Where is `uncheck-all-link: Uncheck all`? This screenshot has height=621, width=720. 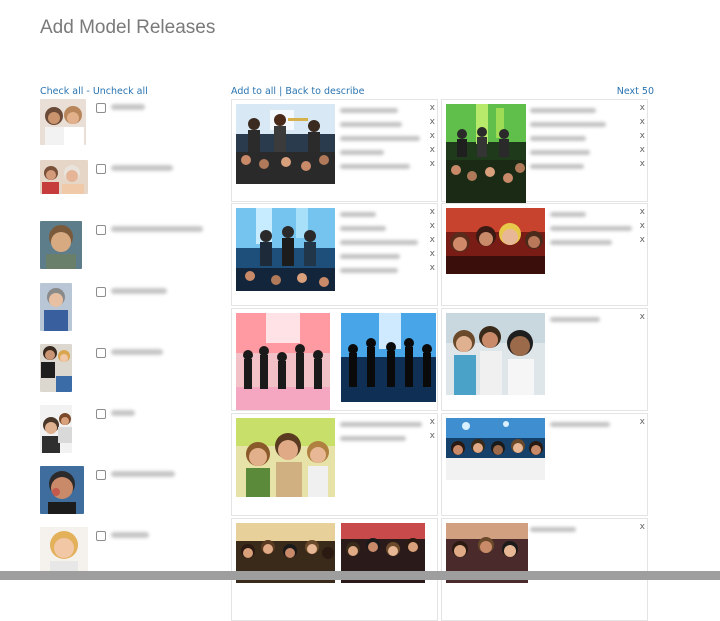 uncheck-all-link: Uncheck all is located at coordinates (120, 91).